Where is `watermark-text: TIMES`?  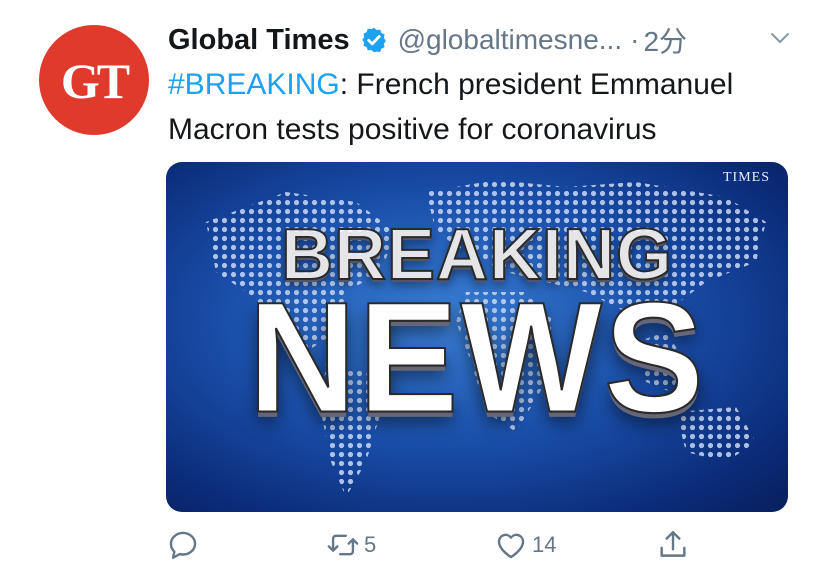 watermark-text: TIMES is located at coordinates (746, 177).